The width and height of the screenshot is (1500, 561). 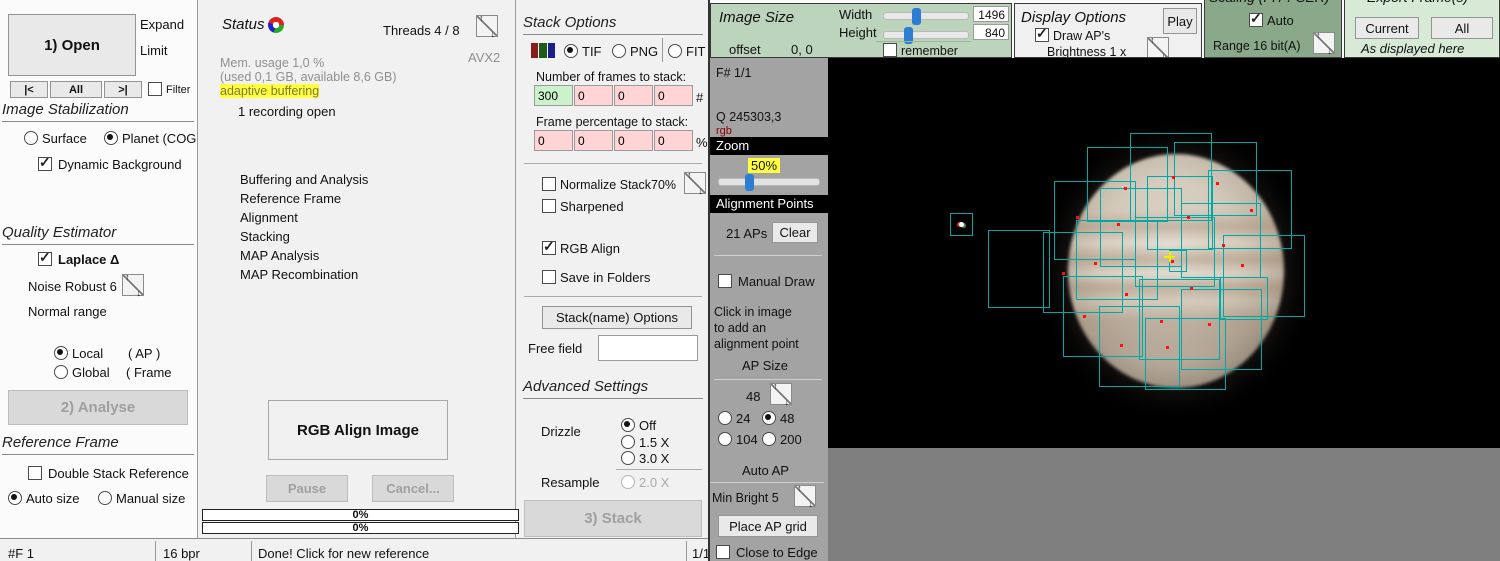 What do you see at coordinates (781, 394) in the screenshot?
I see `ap-size-stepper` at bounding box center [781, 394].